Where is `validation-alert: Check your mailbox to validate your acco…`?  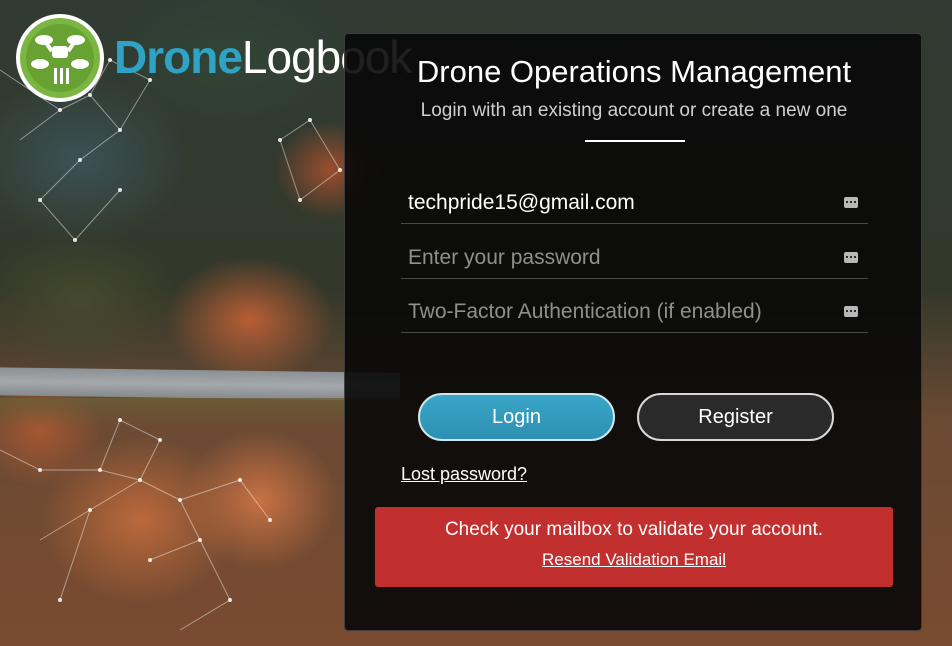
validation-alert: Check your mailbox to validate your acco… is located at coordinates (634, 547).